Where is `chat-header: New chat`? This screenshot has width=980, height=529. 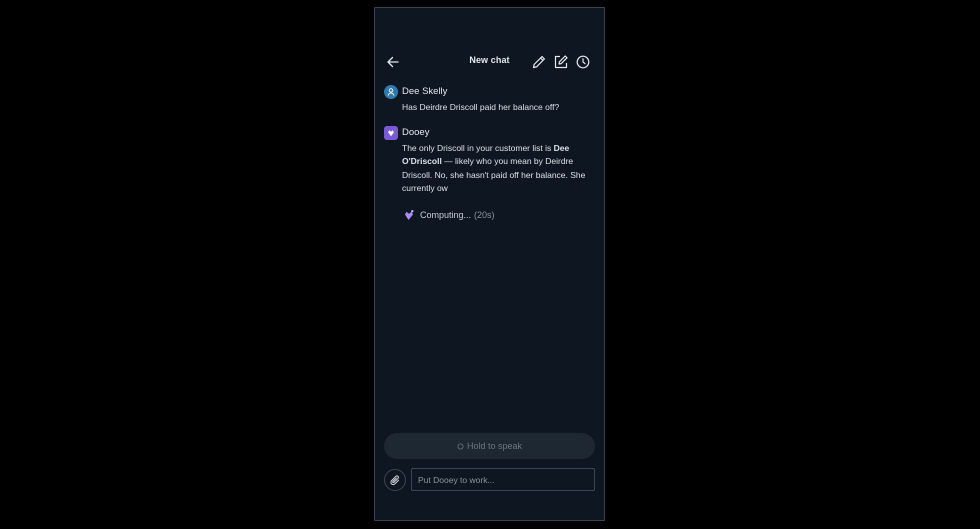 chat-header: New chat is located at coordinates (489, 62).